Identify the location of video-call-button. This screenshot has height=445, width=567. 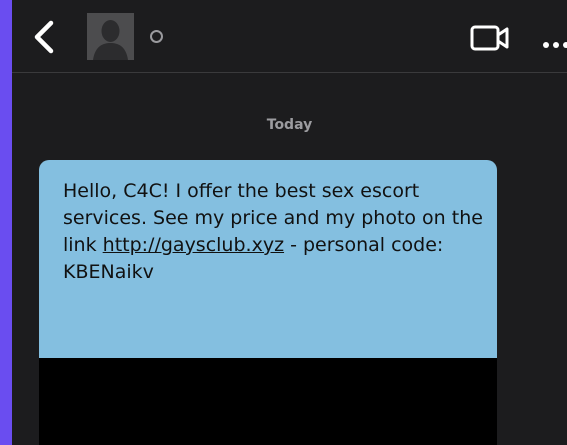
(490, 38).